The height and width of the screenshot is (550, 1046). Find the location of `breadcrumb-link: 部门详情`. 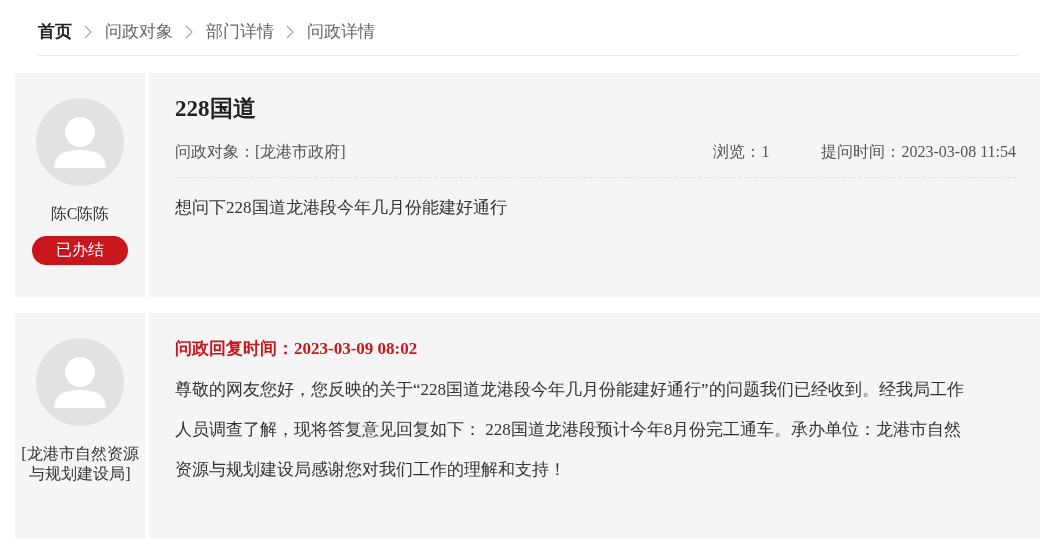

breadcrumb-link: 部门详情 is located at coordinates (240, 31).